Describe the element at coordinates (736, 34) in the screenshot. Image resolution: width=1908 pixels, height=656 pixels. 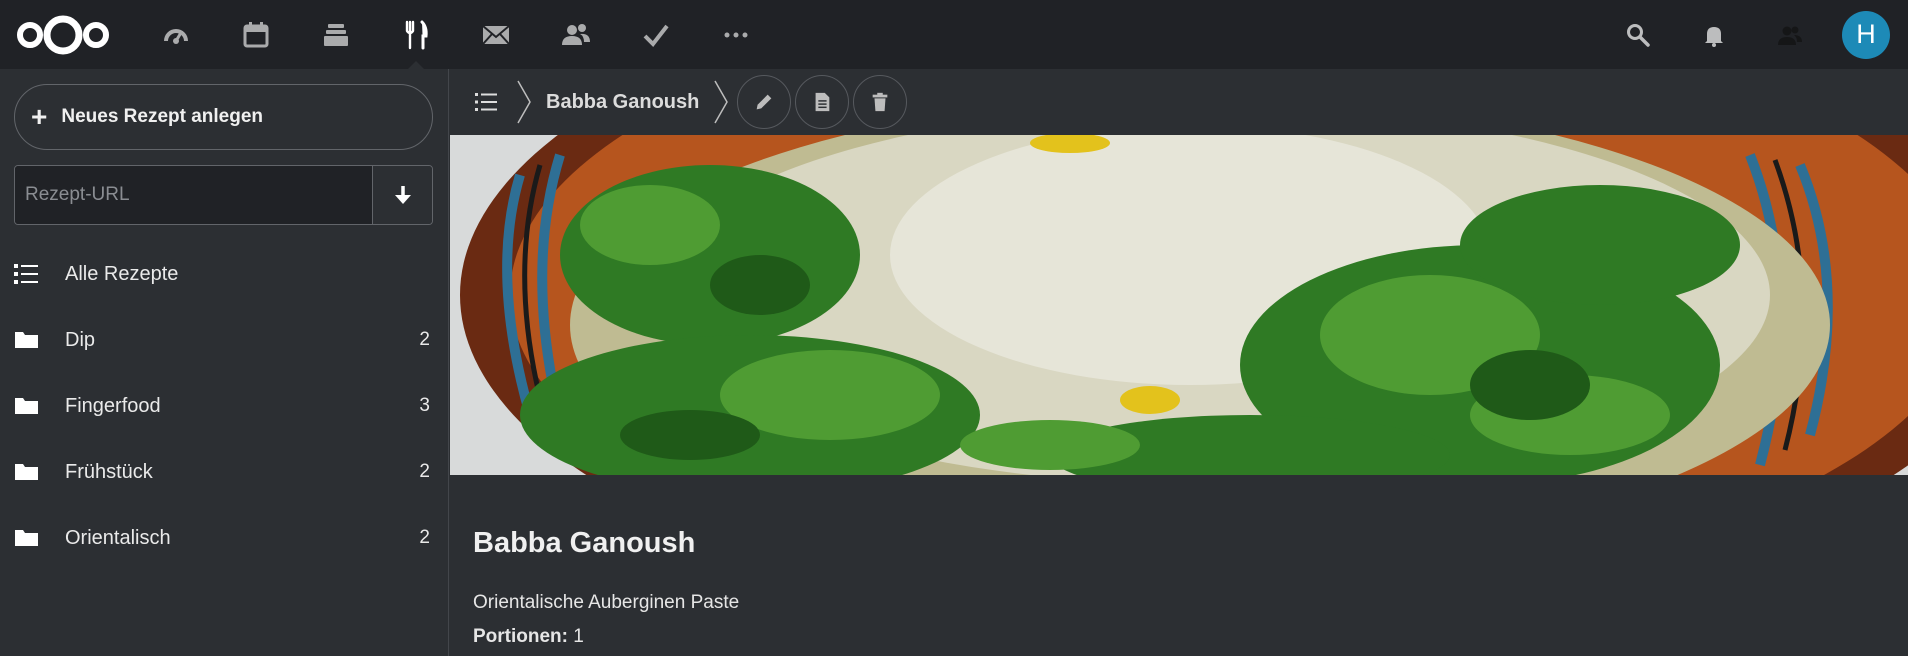
I see `more-icon` at that location.